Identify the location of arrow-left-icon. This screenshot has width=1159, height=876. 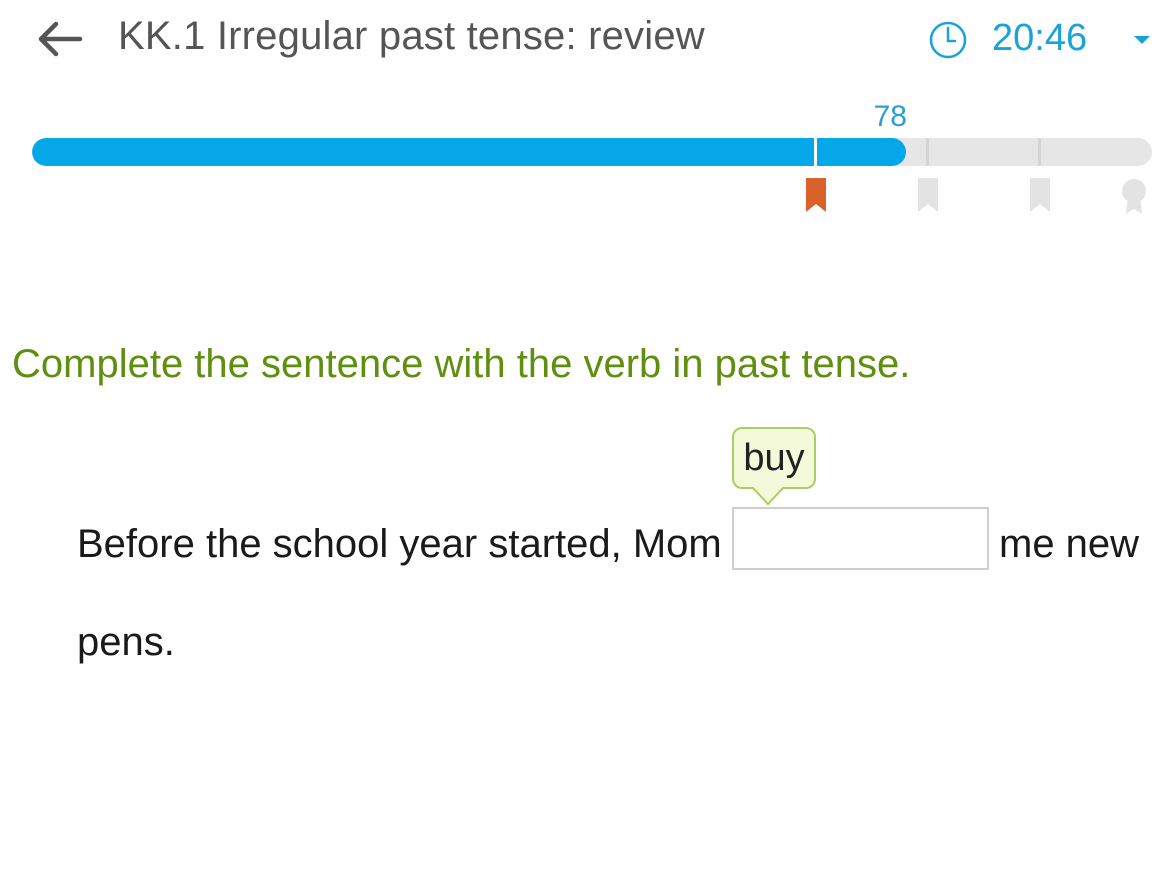
(60, 39).